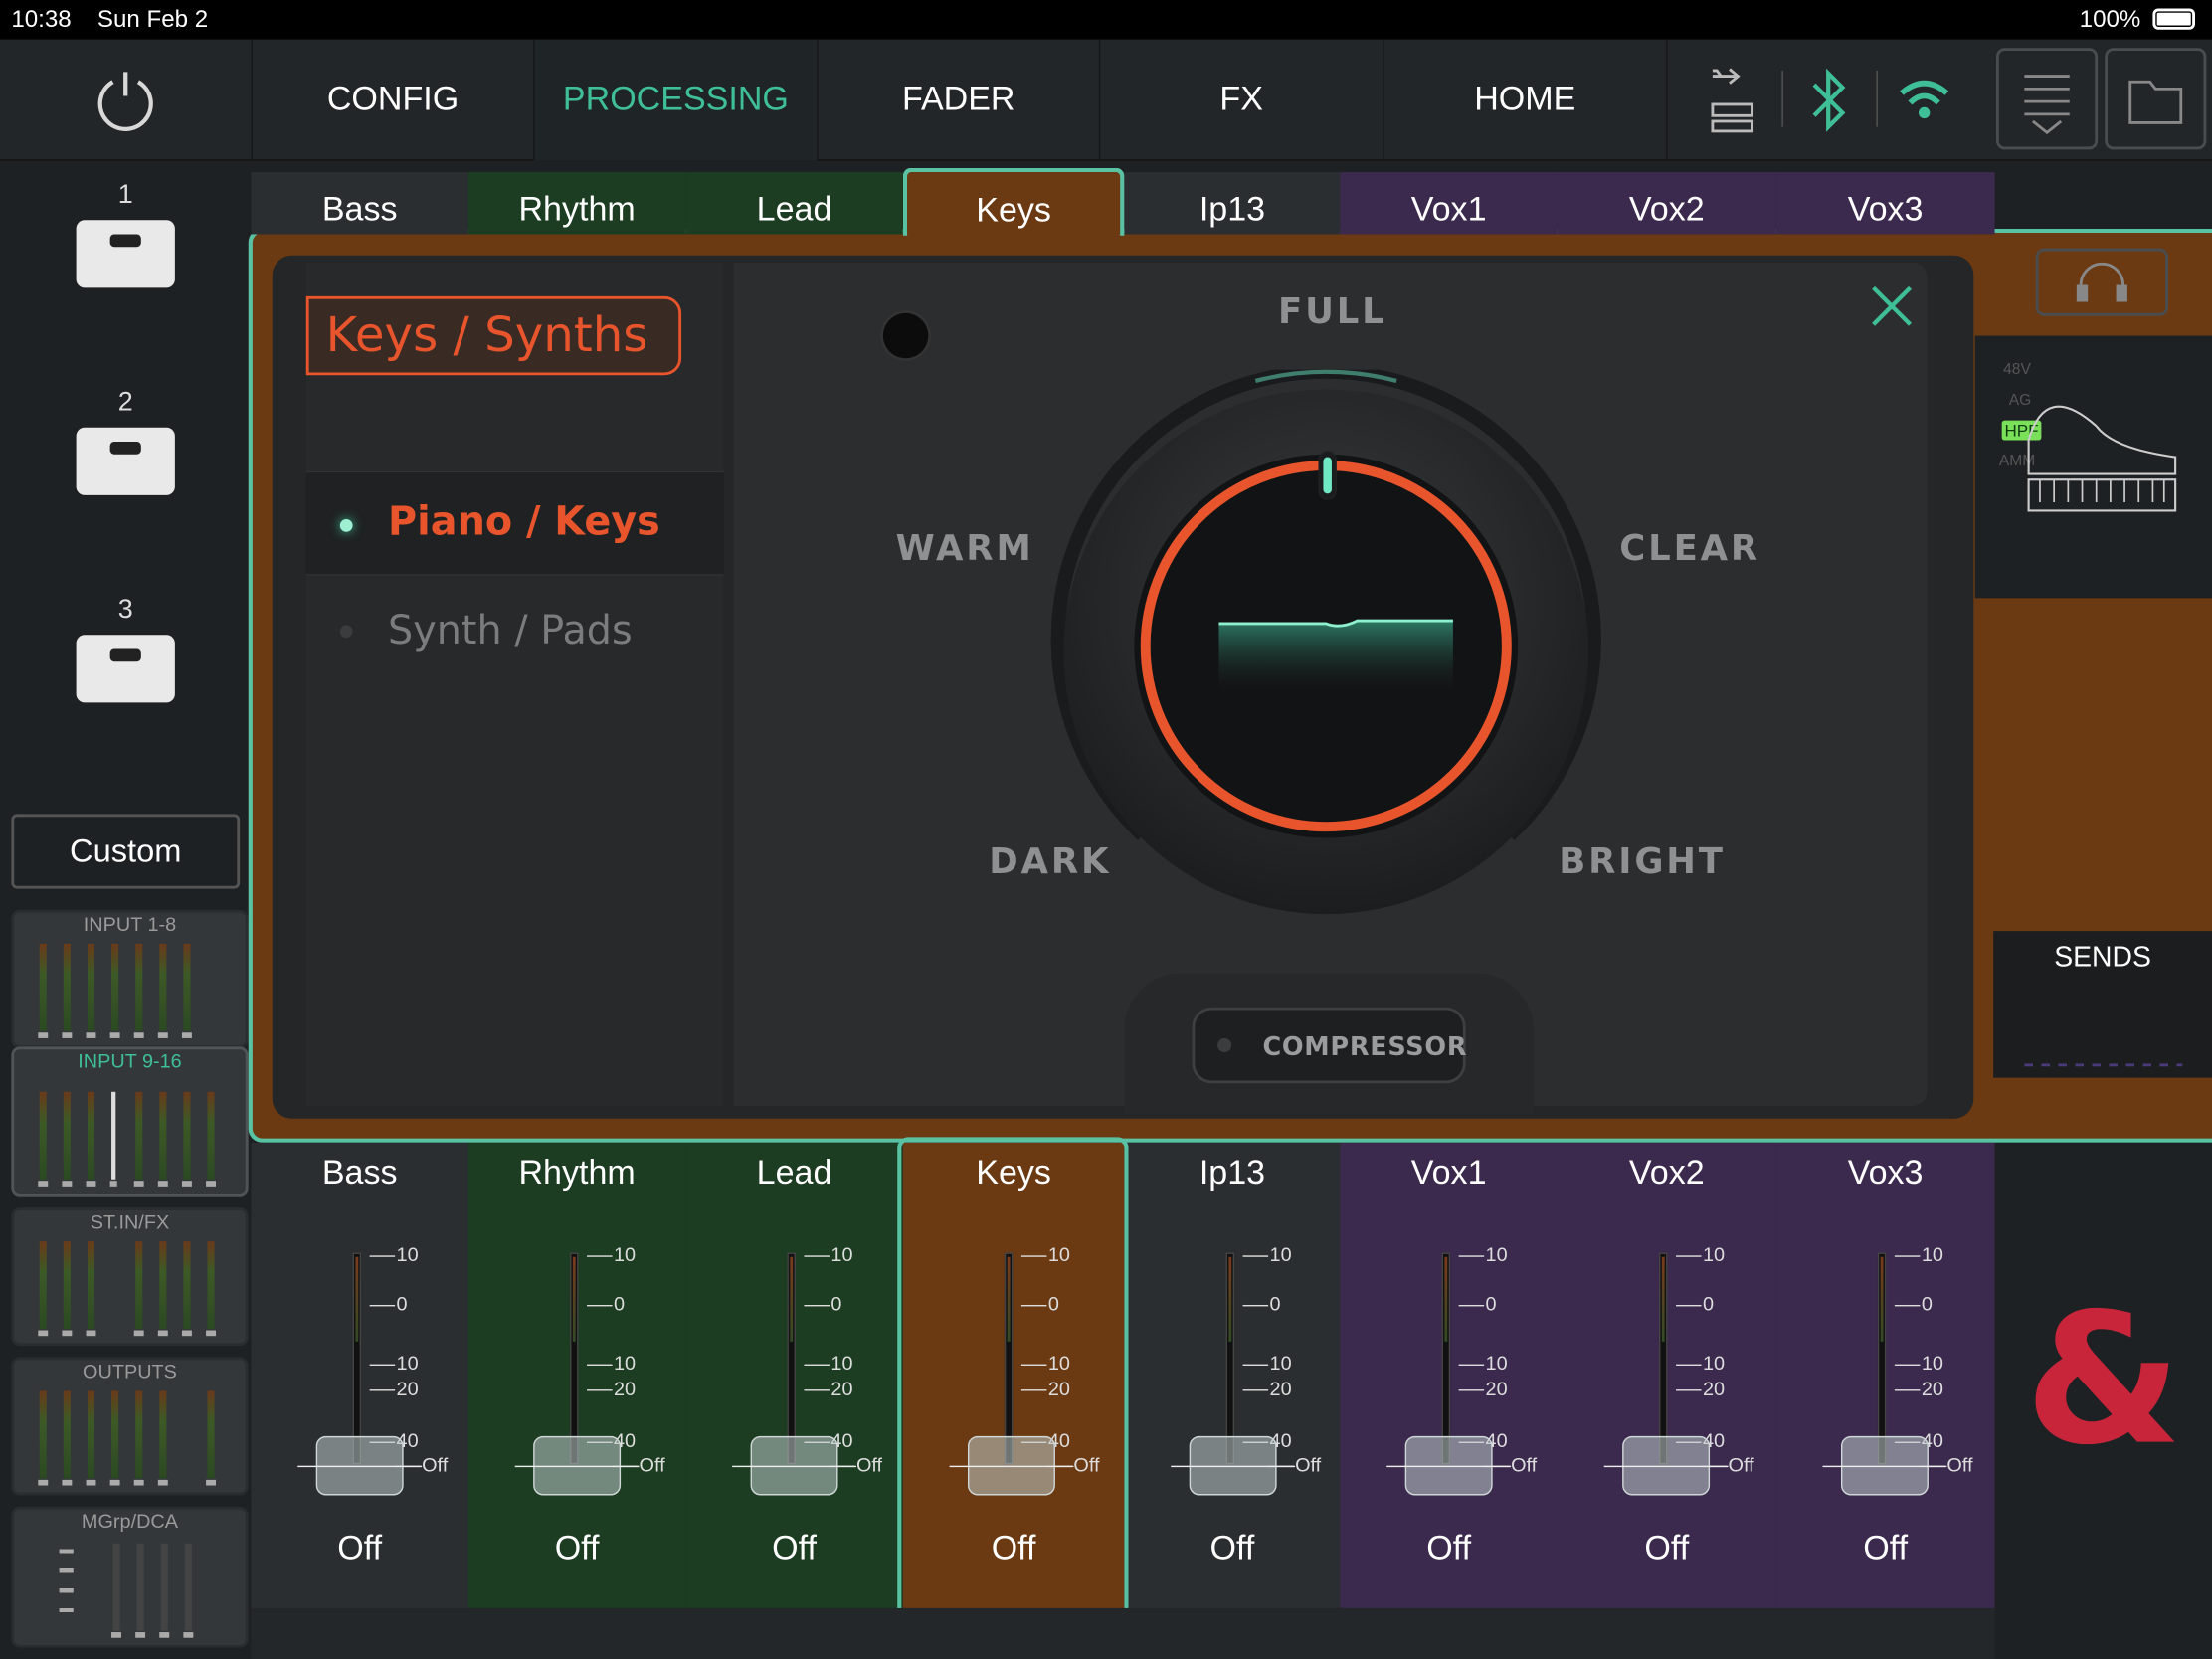 Image resolution: width=2212 pixels, height=1659 pixels. I want to click on strip-name: Bass, so click(359, 1174).